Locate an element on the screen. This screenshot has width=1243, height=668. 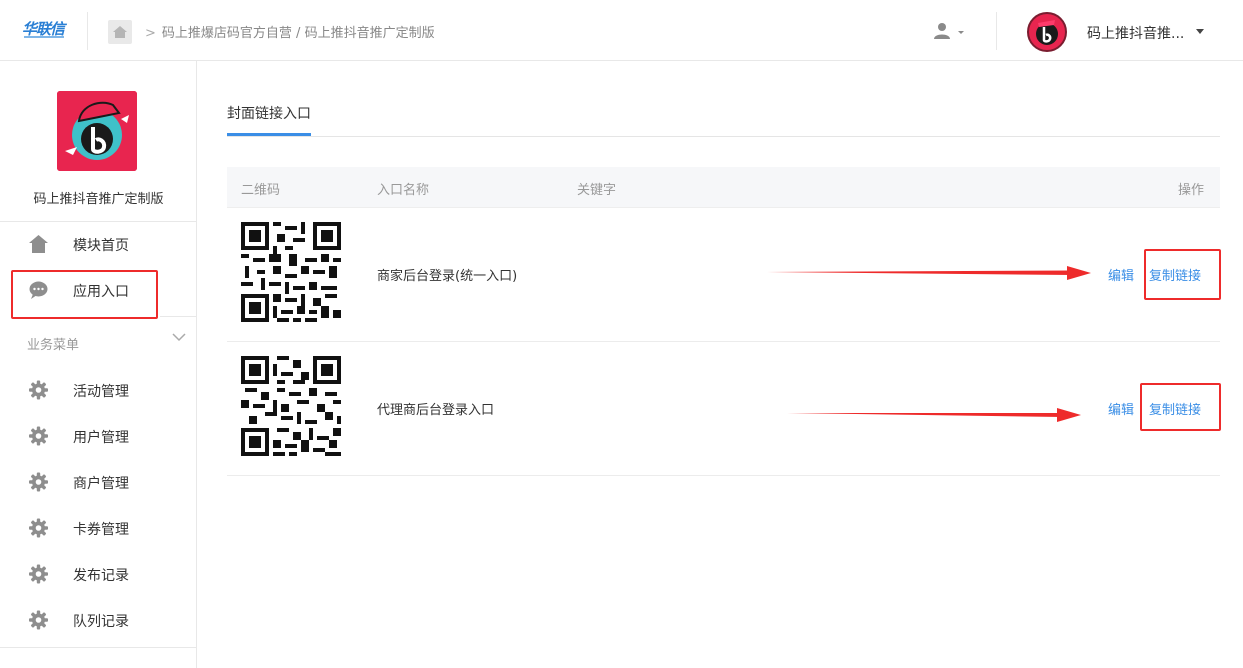
app-avatar-icon is located at coordinates (1047, 32).